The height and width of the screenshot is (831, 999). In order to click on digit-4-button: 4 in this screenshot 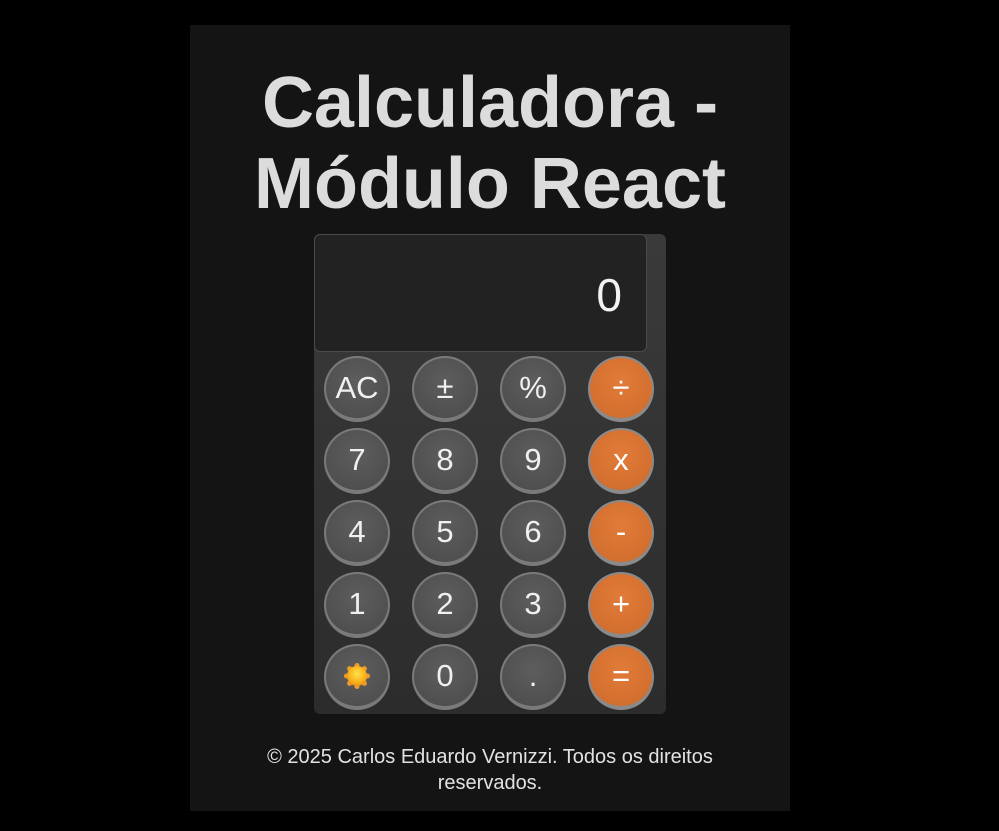, I will do `click(357, 533)`.